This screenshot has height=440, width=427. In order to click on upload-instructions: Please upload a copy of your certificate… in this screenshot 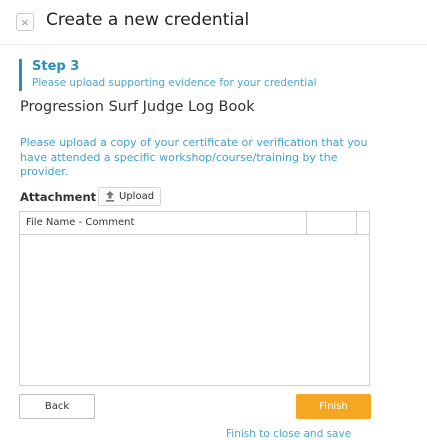, I will do `click(194, 157)`.